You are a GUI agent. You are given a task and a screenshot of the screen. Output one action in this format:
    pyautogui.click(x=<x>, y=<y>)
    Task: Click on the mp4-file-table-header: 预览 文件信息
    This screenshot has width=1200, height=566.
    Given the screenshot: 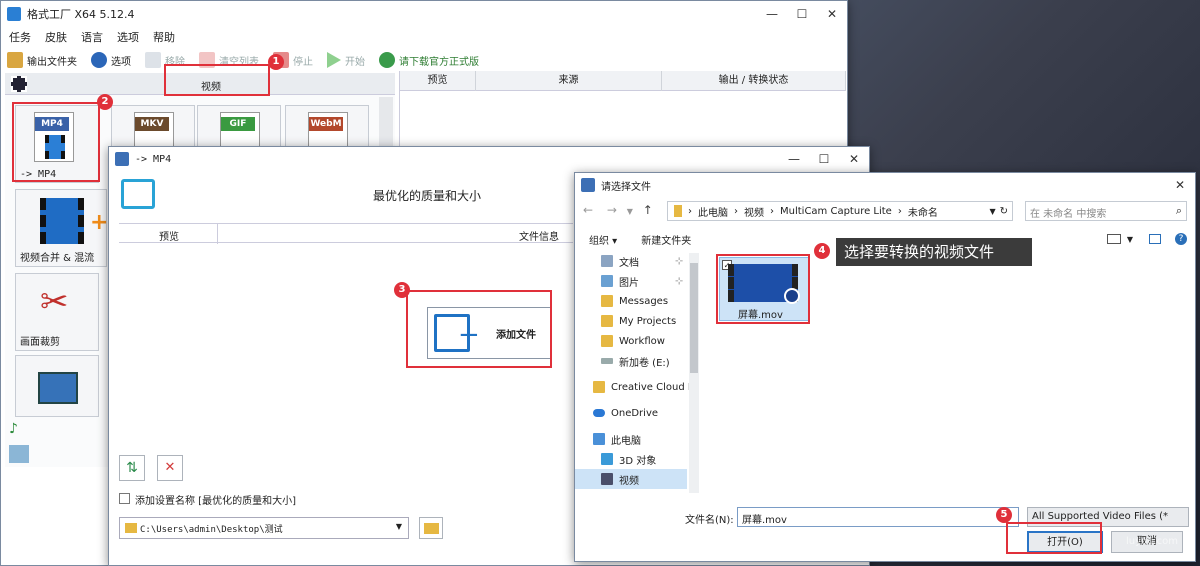 What is the action you would take?
    pyautogui.click(x=346, y=233)
    